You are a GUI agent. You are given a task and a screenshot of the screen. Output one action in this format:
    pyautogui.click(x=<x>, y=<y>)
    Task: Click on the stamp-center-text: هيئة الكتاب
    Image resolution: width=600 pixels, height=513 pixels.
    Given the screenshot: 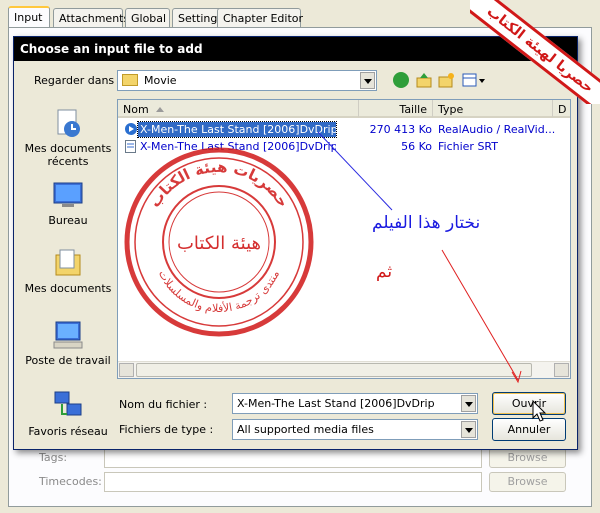 What is the action you would take?
    pyautogui.click(x=219, y=243)
    